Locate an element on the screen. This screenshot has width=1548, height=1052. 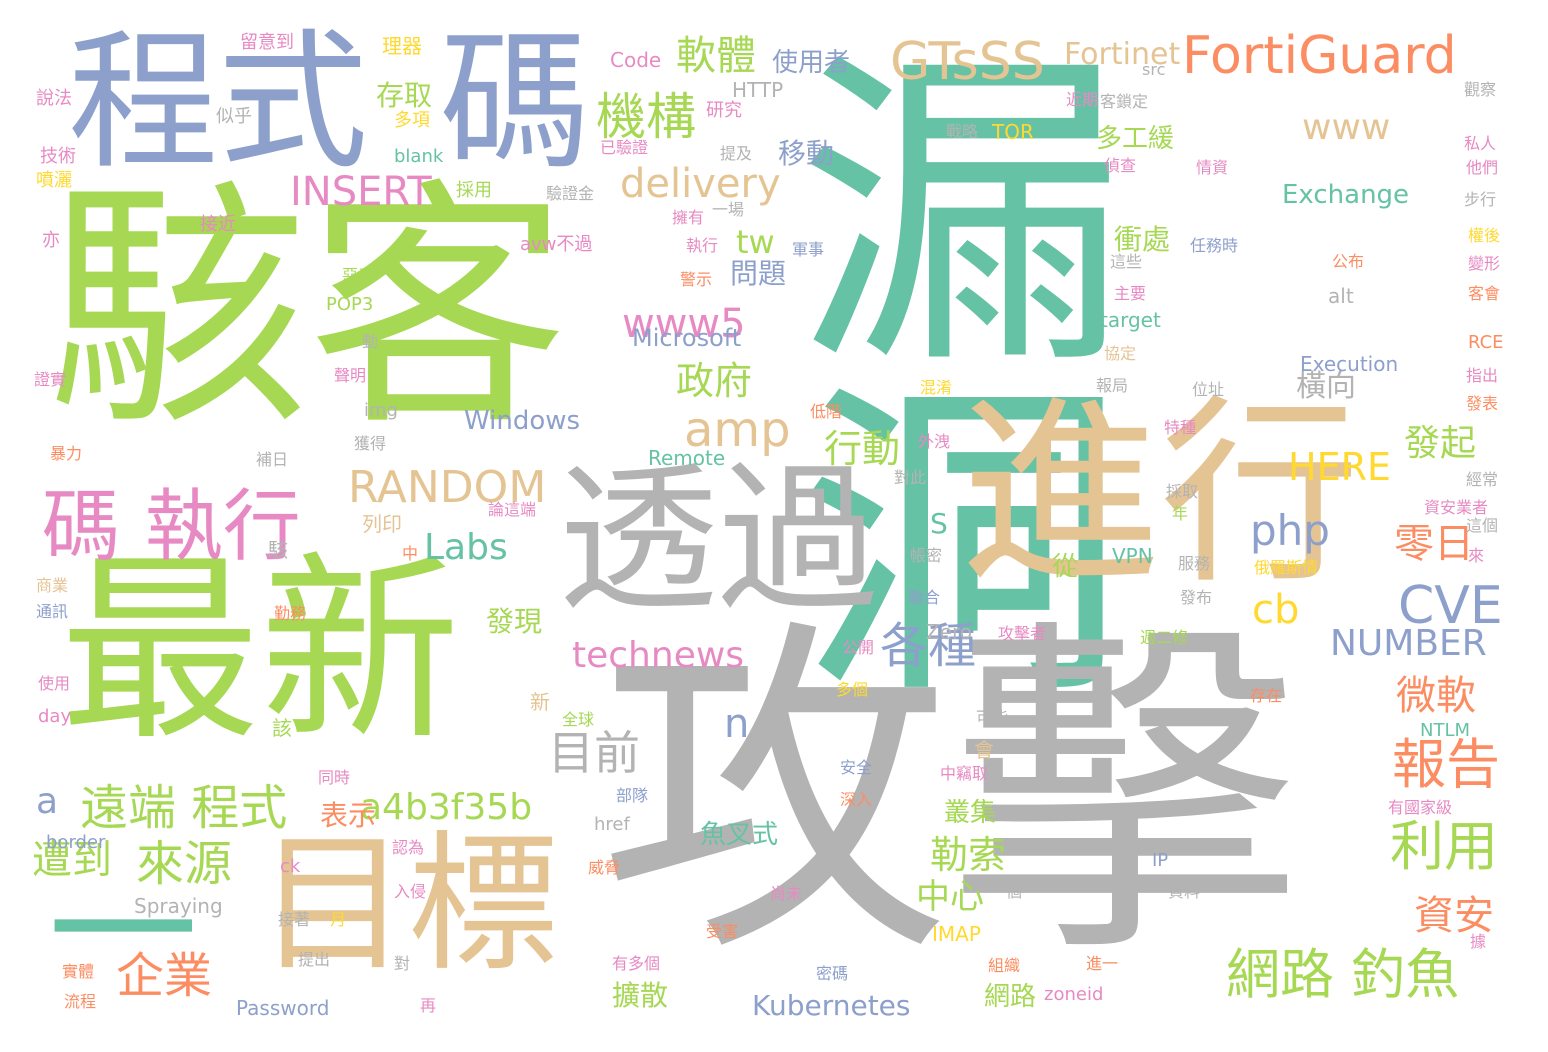
word: 提出 is located at coordinates (314, 959).